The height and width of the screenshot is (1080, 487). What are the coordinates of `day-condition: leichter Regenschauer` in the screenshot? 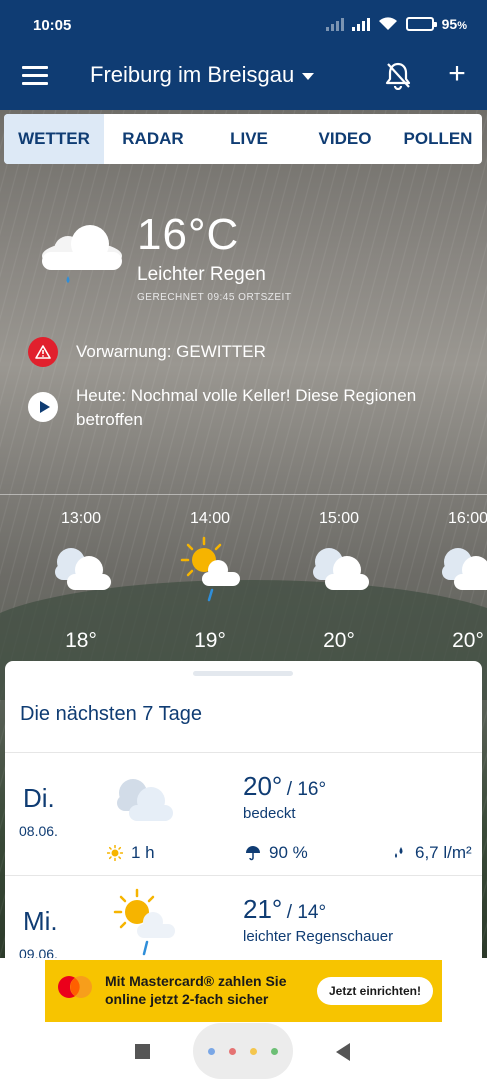 It's located at (318, 936).